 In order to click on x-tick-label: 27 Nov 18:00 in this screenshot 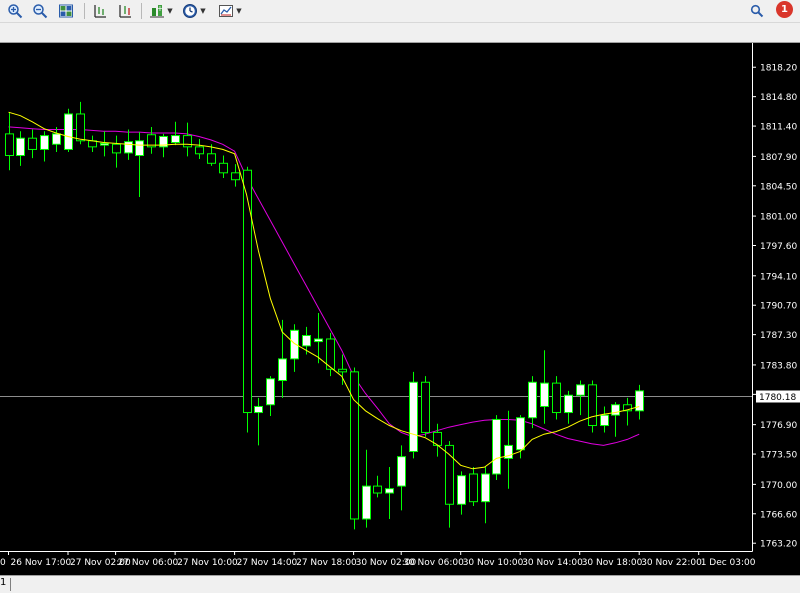, I will do `click(326, 563)`.